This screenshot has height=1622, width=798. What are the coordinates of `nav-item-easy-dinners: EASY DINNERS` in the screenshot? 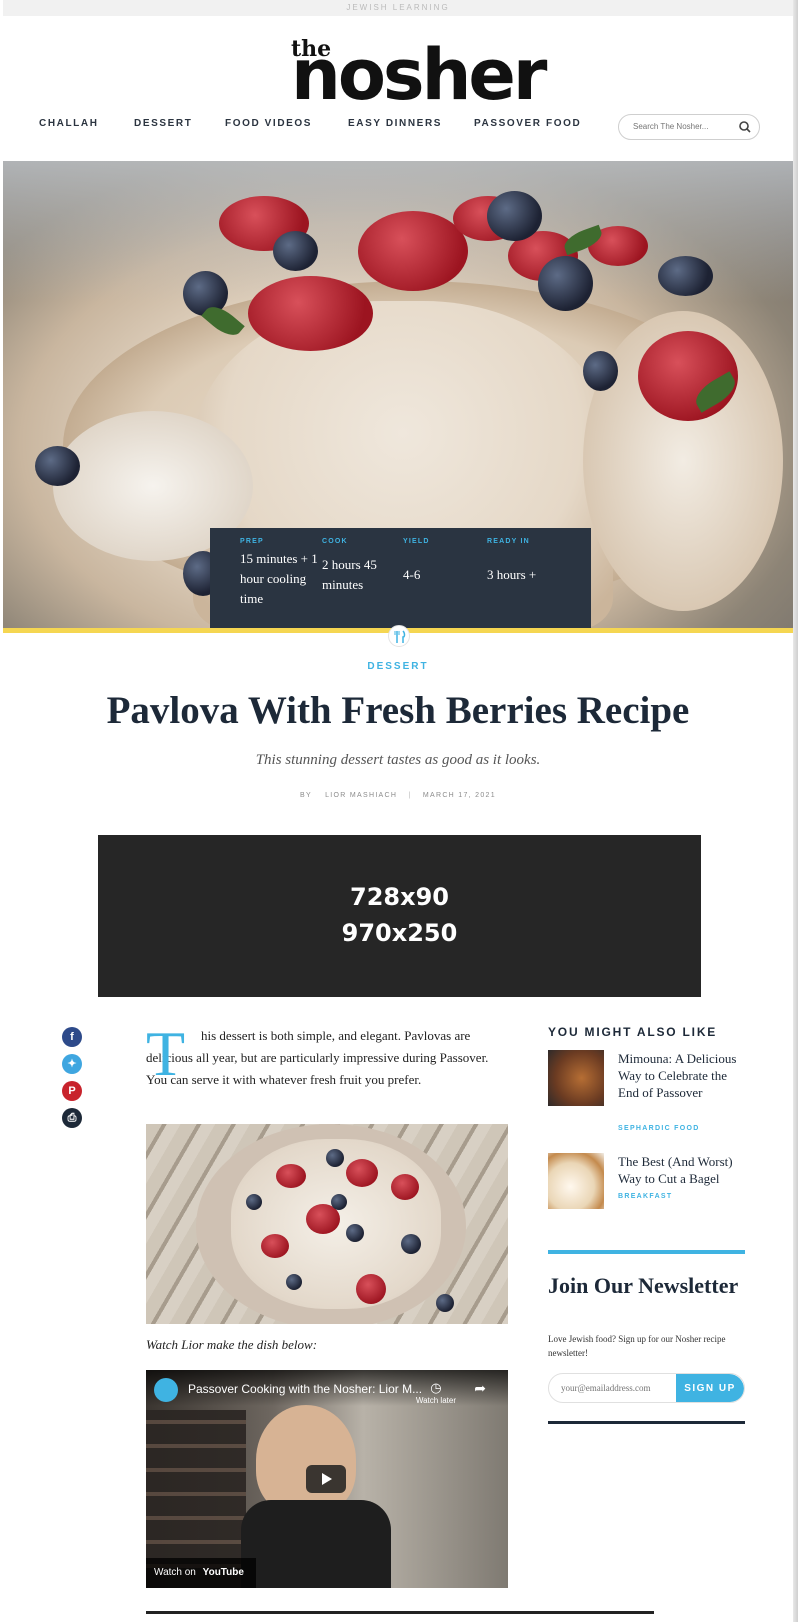 It's located at (395, 123).